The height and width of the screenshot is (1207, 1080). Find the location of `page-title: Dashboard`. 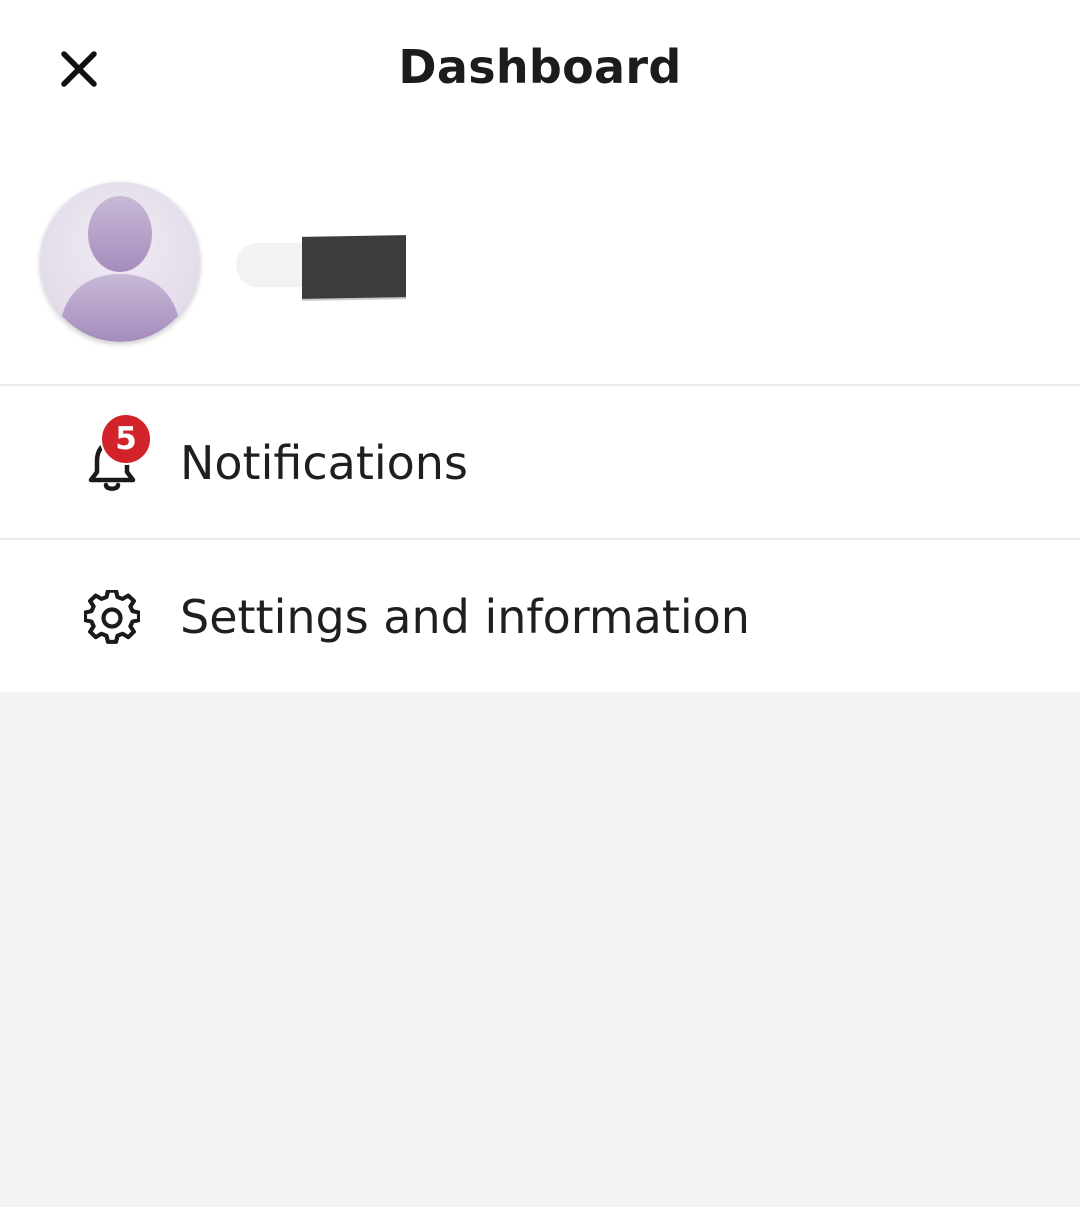

page-title: Dashboard is located at coordinates (540, 67).